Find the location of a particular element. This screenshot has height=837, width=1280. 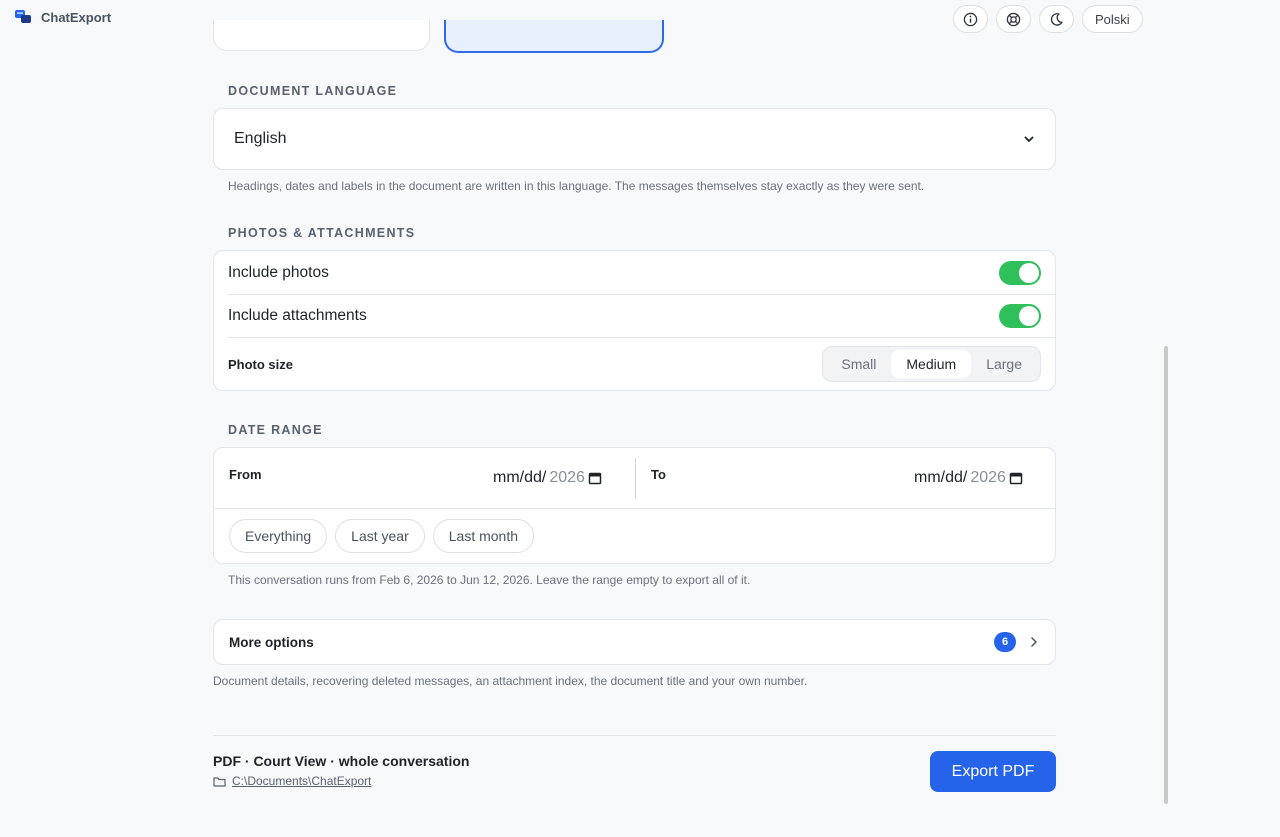

include-photos-label: Include photos is located at coordinates (278, 272).